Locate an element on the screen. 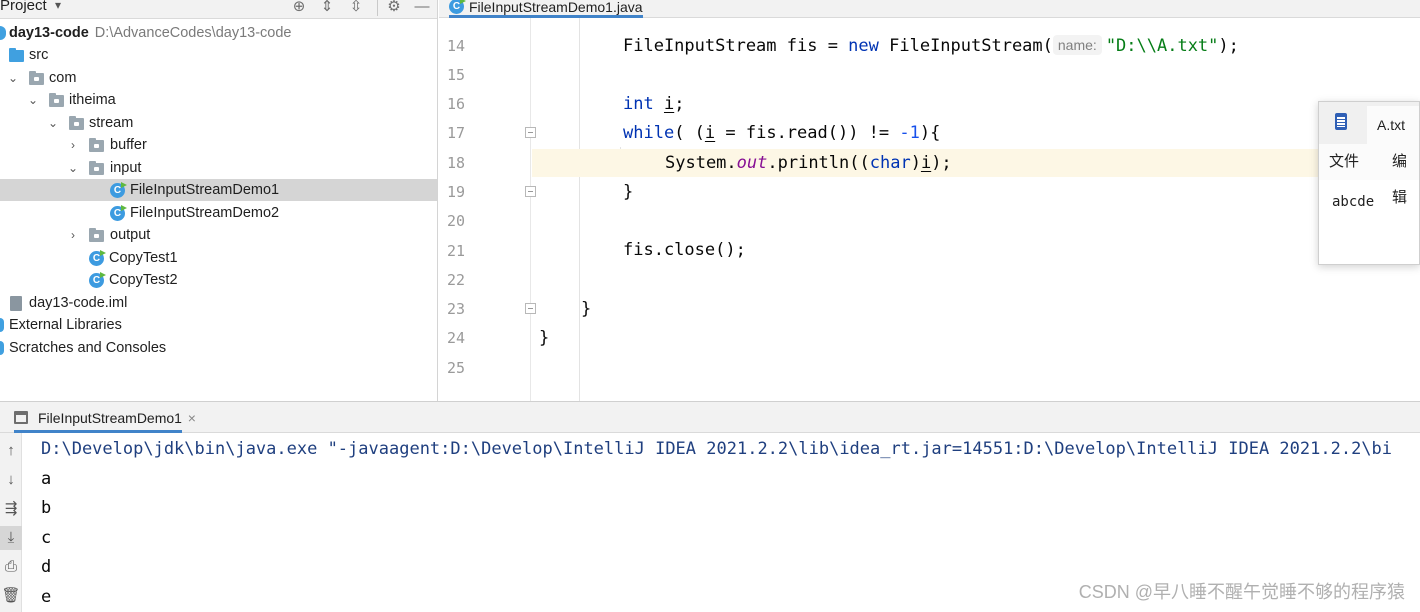 The width and height of the screenshot is (1420, 612). tree-item-stream: ⌄ stream is located at coordinates (218, 123).